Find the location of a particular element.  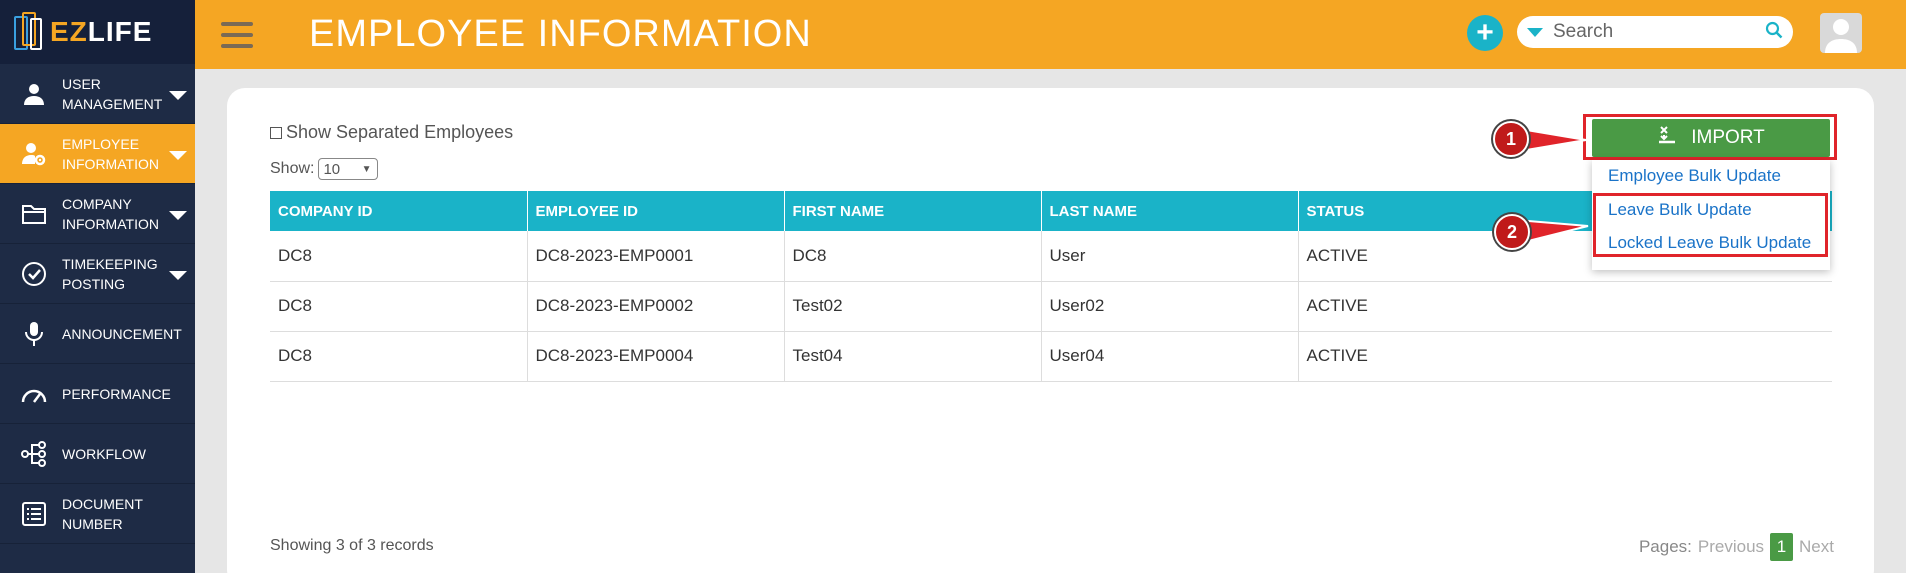

column-header-first-name: FIRST NAME is located at coordinates (913, 211).